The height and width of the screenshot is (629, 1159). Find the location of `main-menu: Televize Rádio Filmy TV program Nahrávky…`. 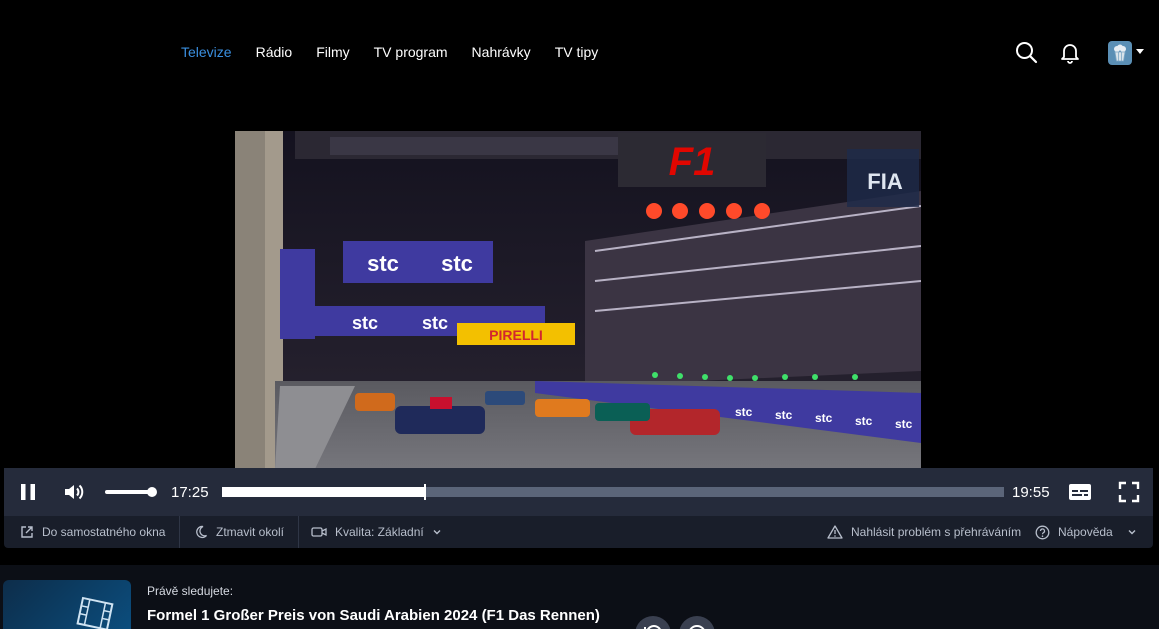

main-menu: Televize Rádio Filmy TV program Nahrávky… is located at coordinates (389, 52).